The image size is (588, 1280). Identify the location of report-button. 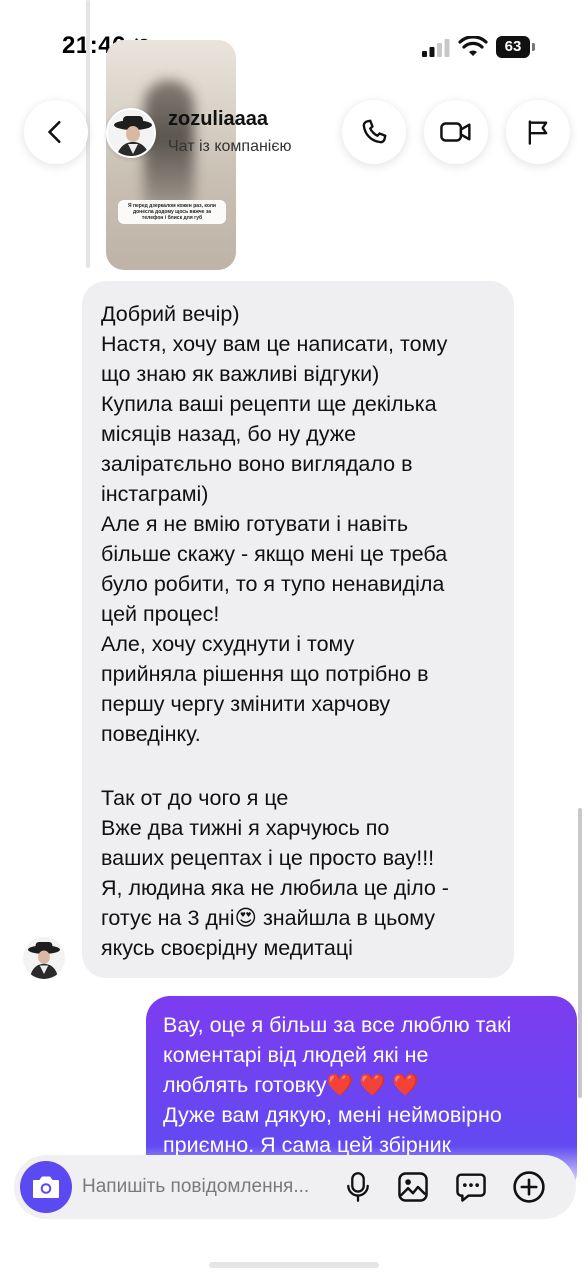
(538, 132).